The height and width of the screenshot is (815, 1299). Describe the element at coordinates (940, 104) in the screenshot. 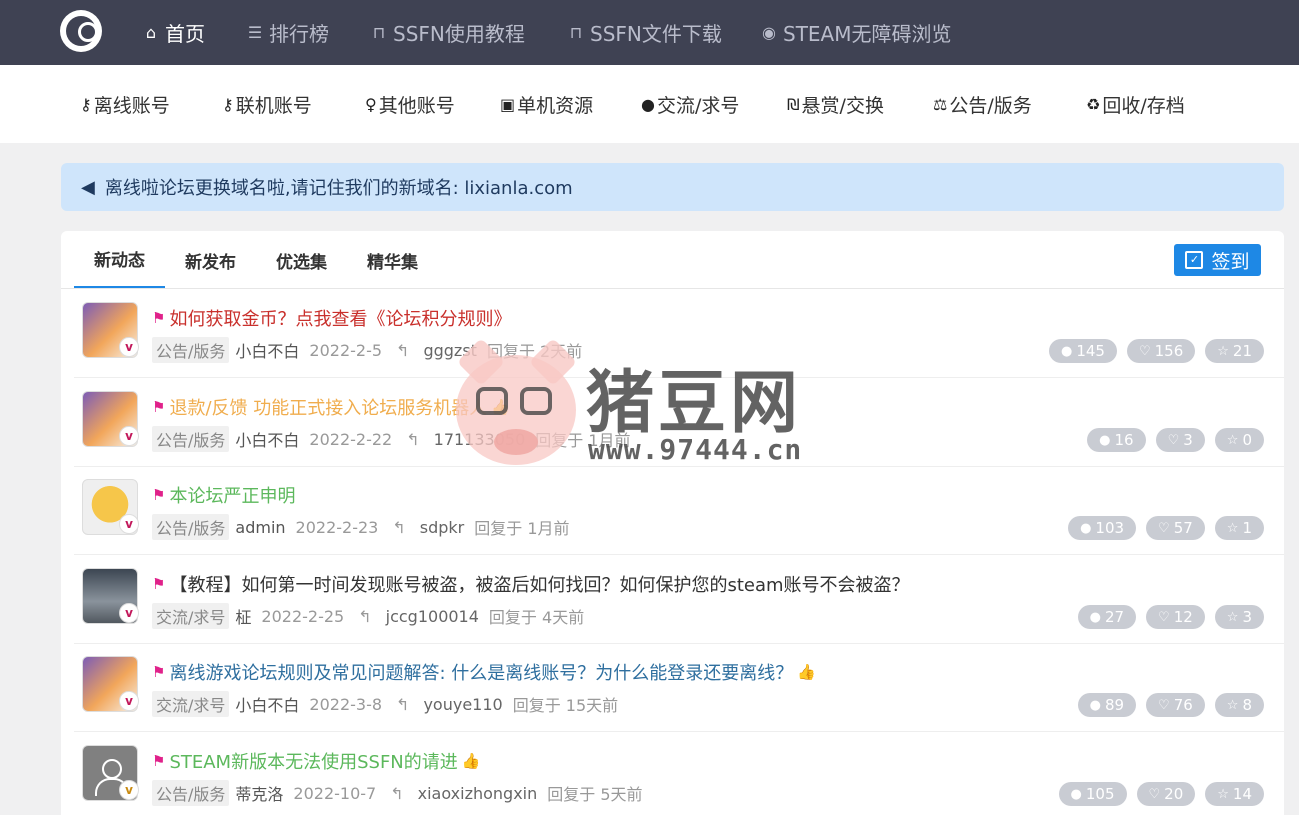

I see `balance-icon: ⚖` at that location.